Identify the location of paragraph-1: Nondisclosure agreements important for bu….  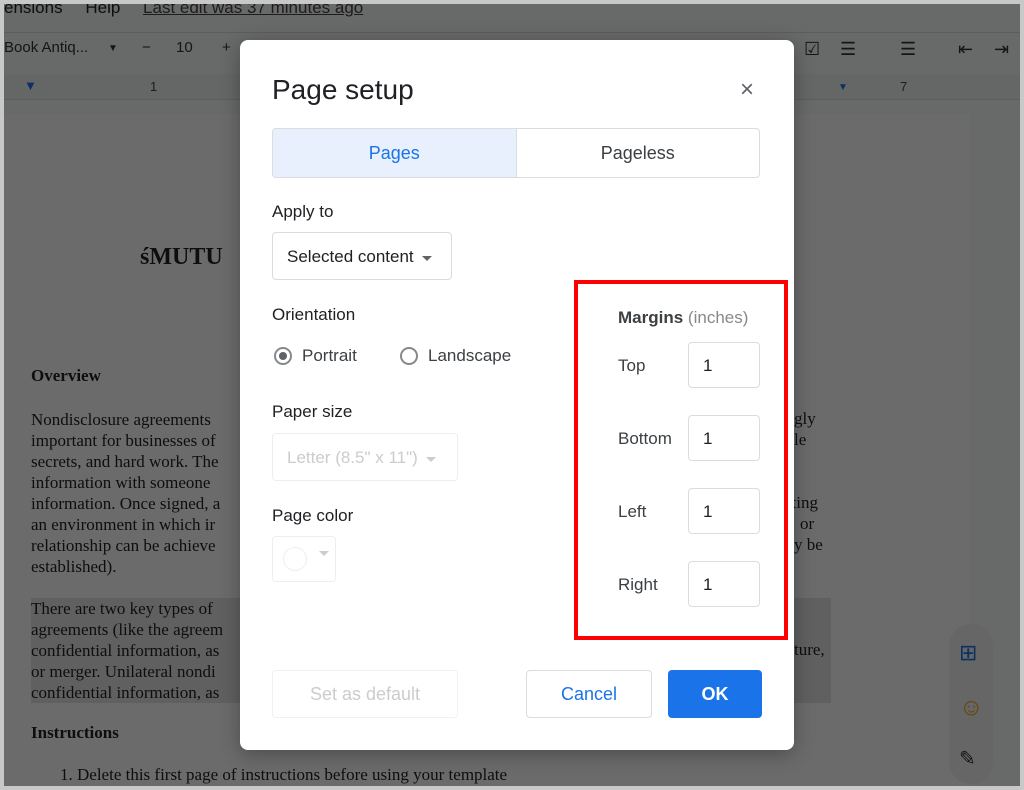
(126, 493).